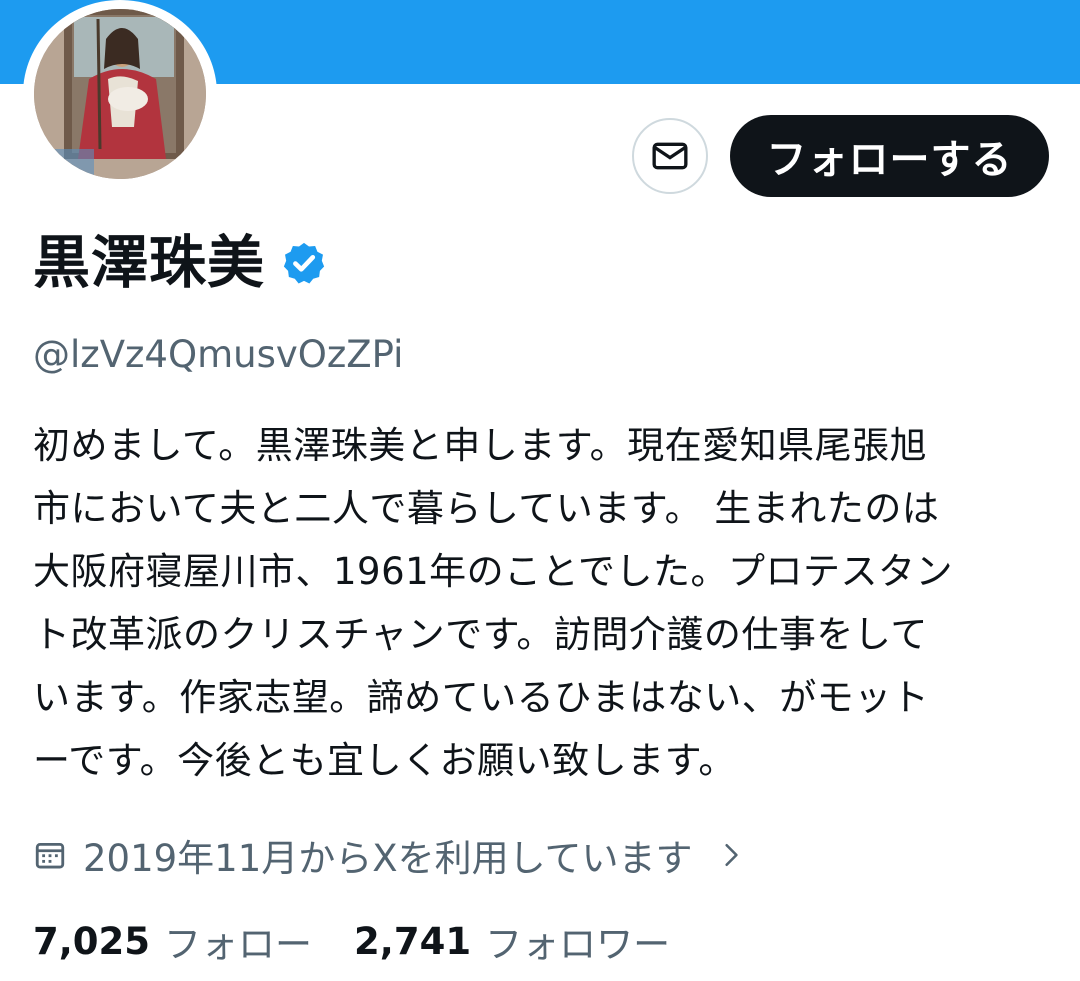  I want to click on following-label: フォロー, so click(238, 944).